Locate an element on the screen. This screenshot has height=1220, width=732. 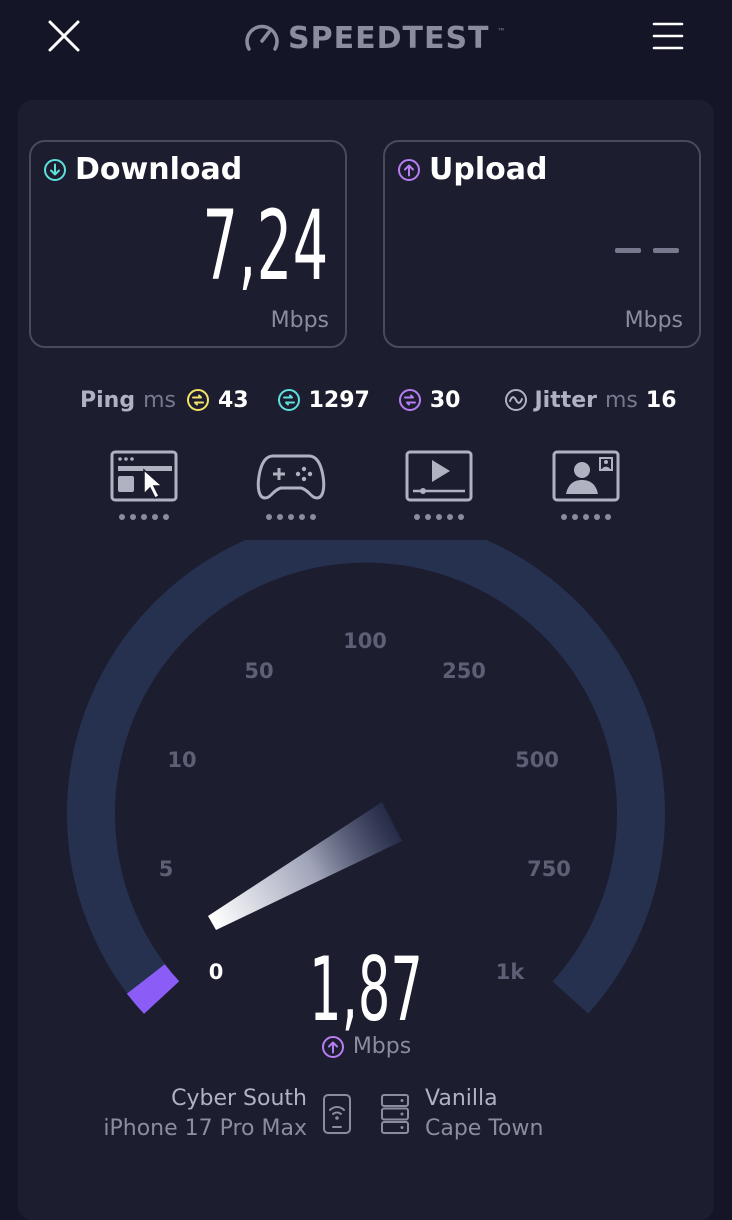
app-title: SPEEDTEST is located at coordinates (389, 38).